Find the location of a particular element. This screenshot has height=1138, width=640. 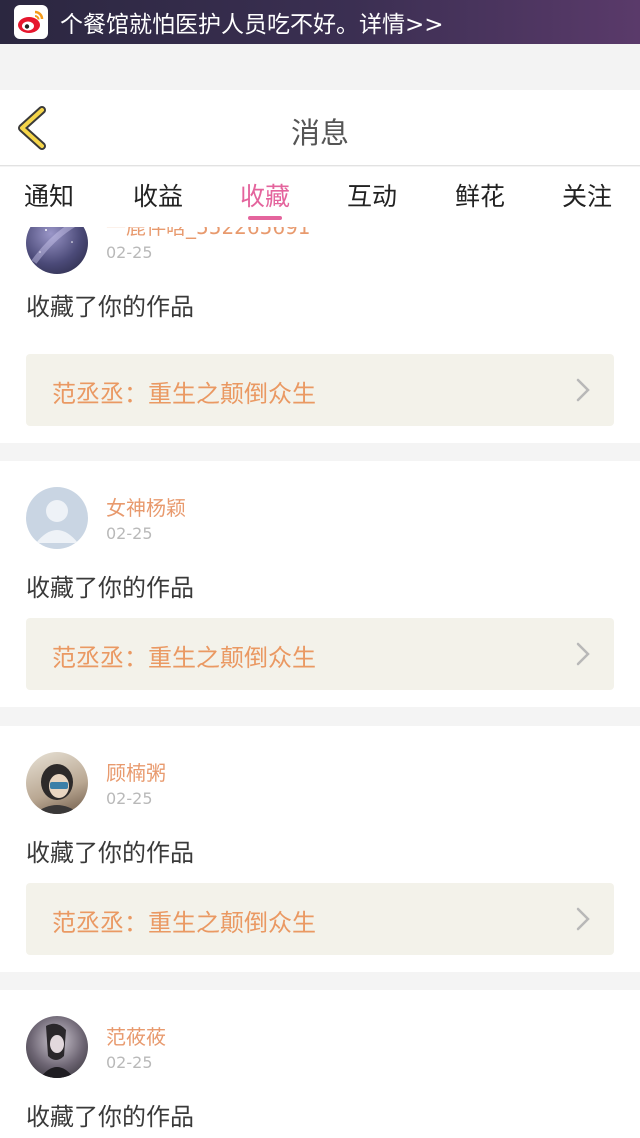

tab-bar: 通知 收益 收藏 互动 鲜花 关注 is located at coordinates (320, 197).